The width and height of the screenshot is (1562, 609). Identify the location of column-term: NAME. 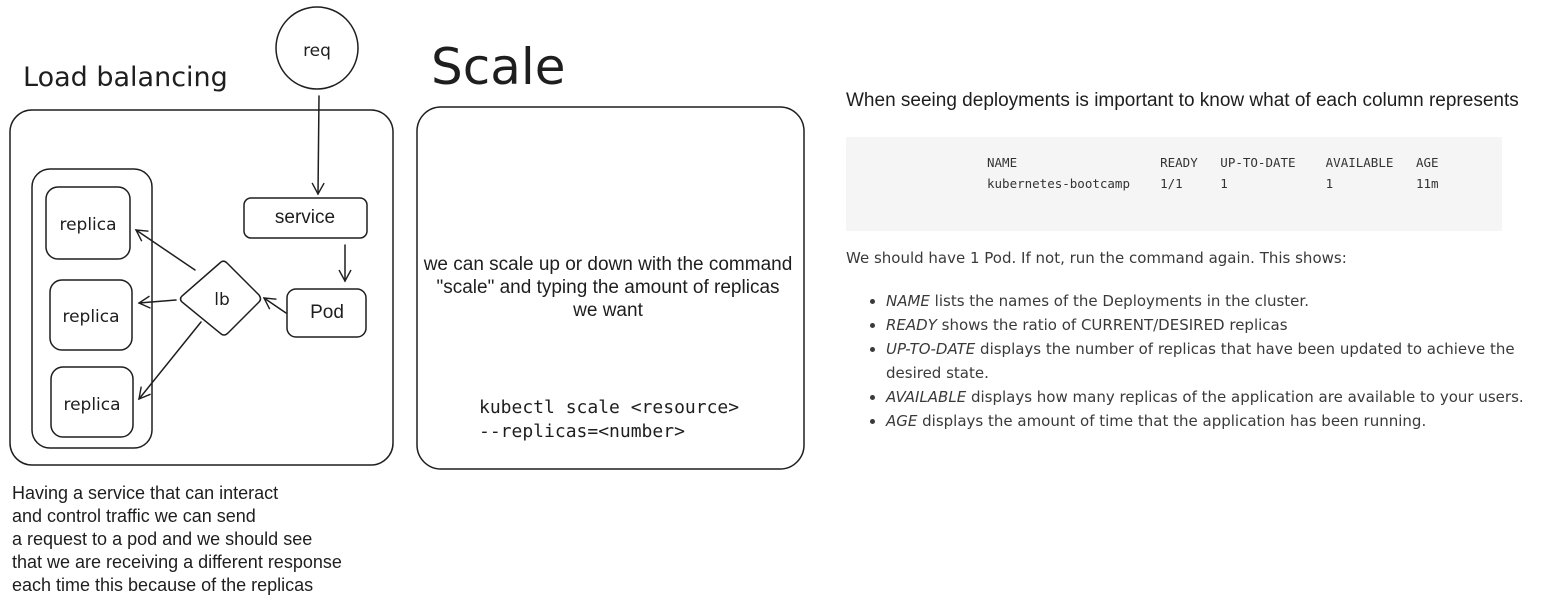
(908, 301).